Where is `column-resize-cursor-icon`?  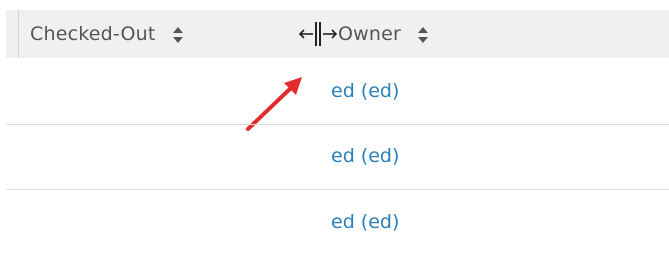
column-resize-cursor-icon is located at coordinates (318, 34).